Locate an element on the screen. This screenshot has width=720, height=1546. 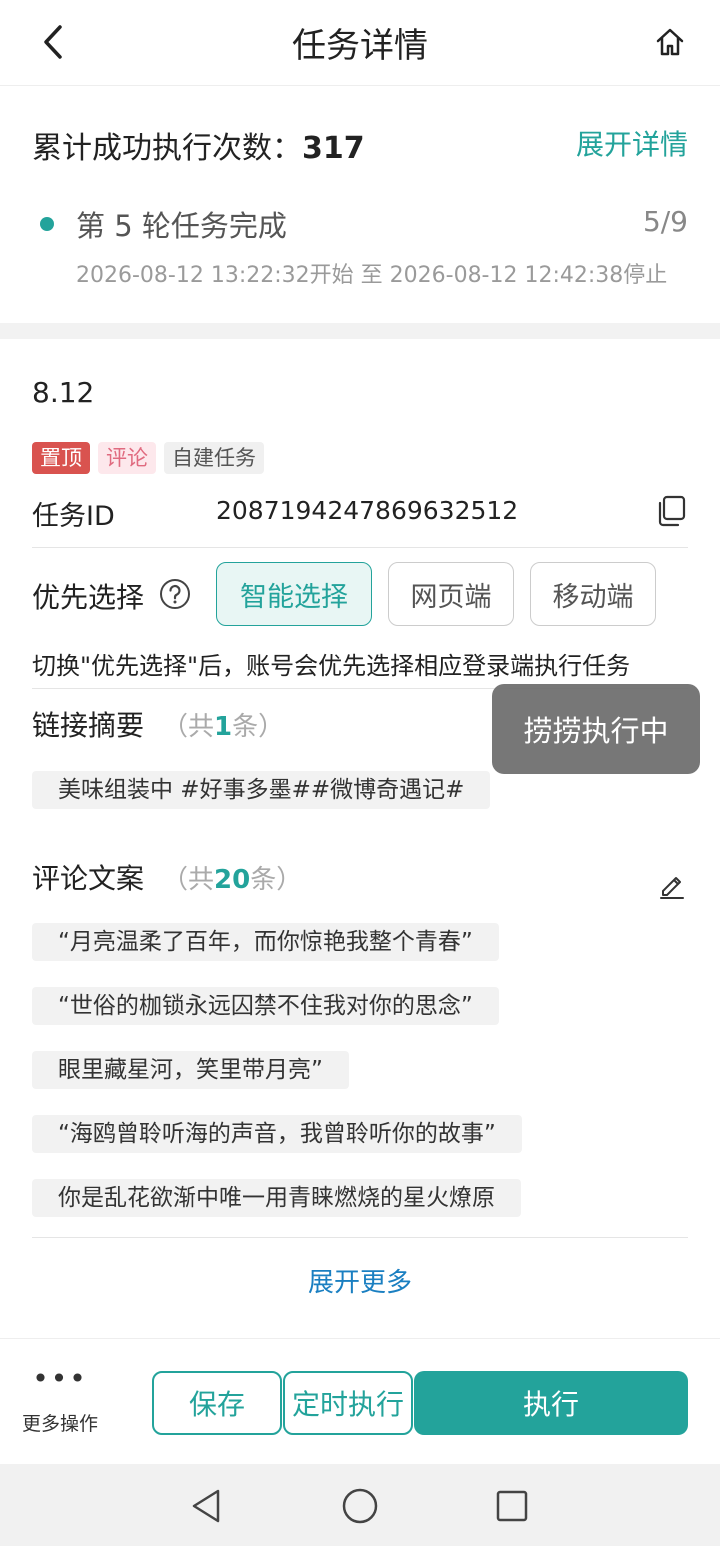
nav-recents-button is located at coordinates (512, 1506).